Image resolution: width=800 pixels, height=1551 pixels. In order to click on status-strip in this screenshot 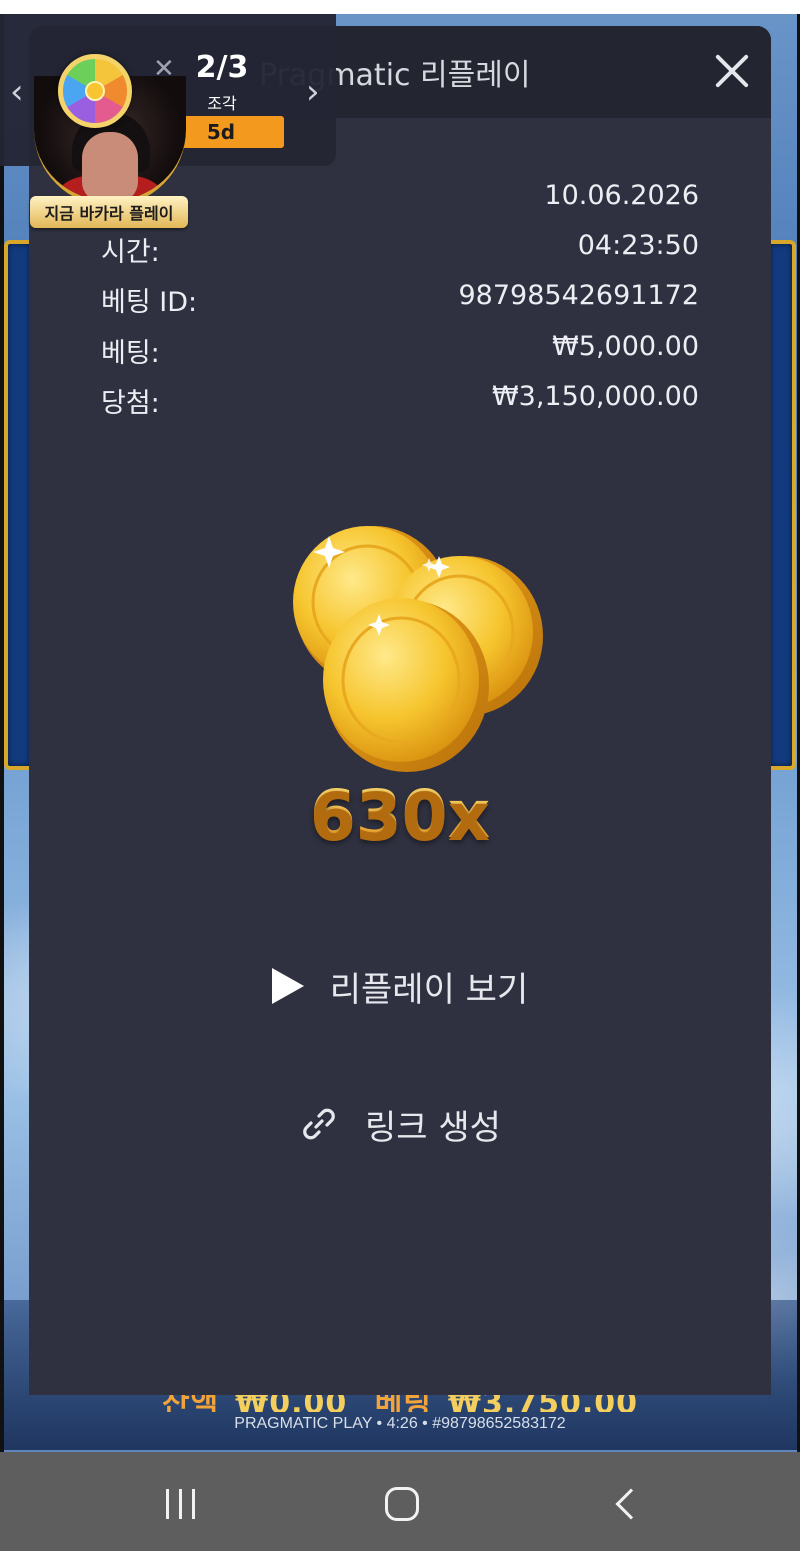, I will do `click(400, 7)`.